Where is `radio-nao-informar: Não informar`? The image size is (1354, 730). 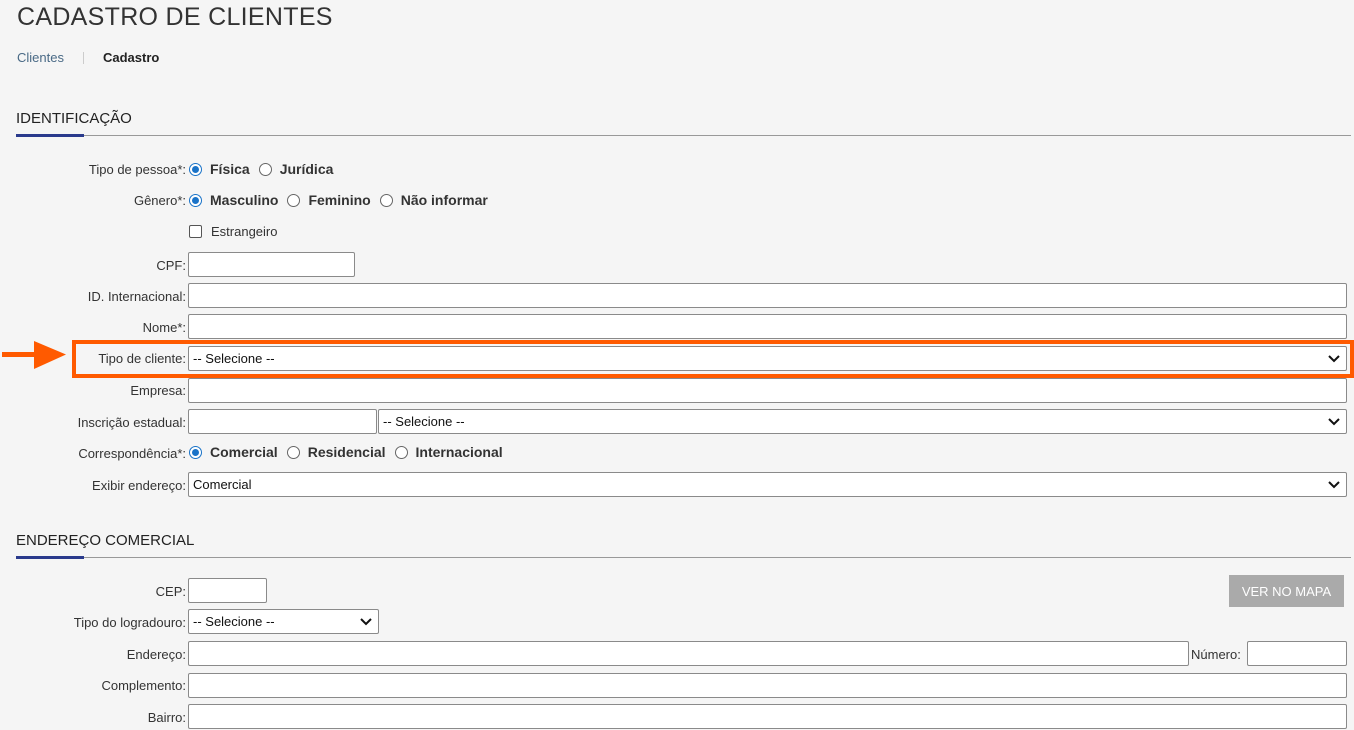 radio-nao-informar: Não informar is located at coordinates (433, 200).